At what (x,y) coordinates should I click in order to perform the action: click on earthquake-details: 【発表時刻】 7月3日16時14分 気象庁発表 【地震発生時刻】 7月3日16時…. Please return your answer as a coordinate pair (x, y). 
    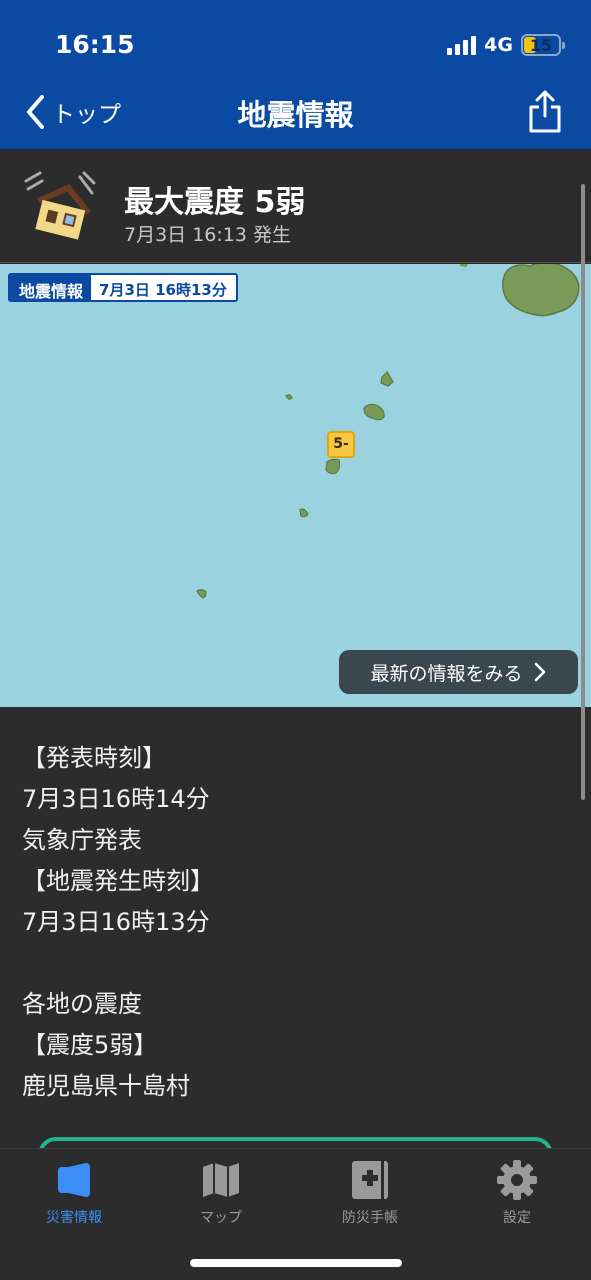
    Looking at the image, I should click on (118, 922).